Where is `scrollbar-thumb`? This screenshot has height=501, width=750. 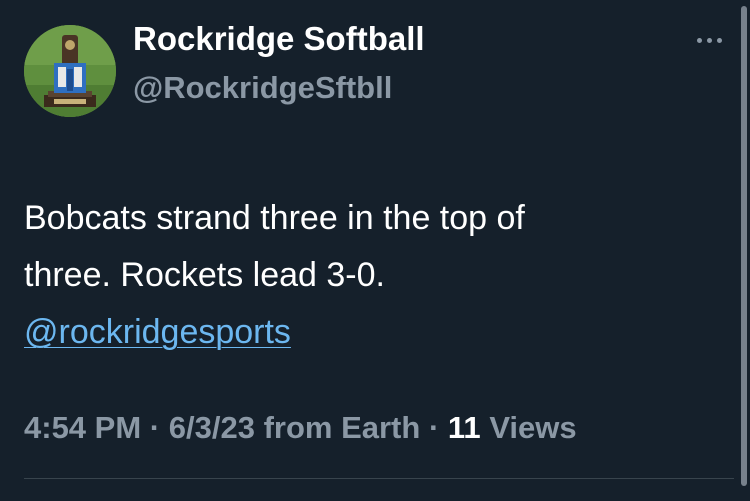
scrollbar-thumb is located at coordinates (744, 246).